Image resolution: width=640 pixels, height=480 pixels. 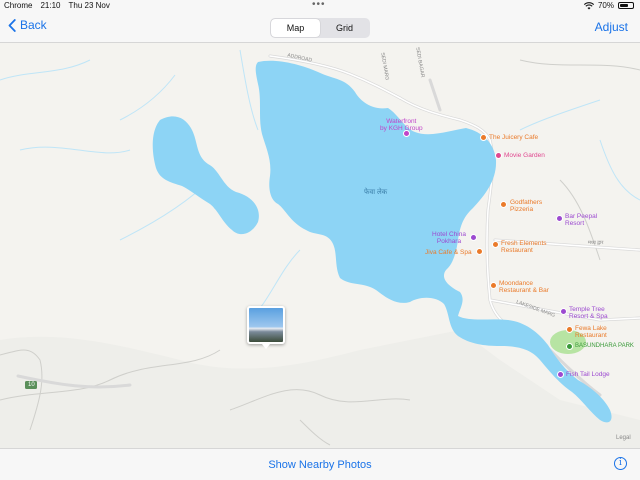 What do you see at coordinates (588, 316) in the screenshot?
I see `poi-label: Resort & Spa` at bounding box center [588, 316].